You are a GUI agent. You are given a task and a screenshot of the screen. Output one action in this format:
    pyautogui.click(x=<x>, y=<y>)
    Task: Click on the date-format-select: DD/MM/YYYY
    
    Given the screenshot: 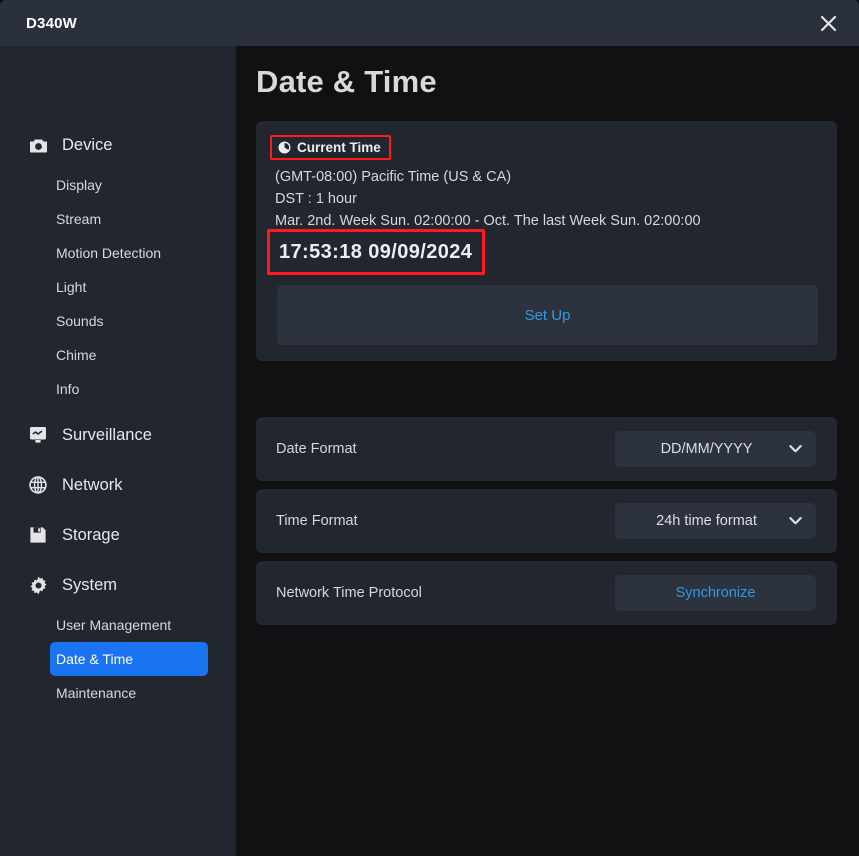 What is the action you would take?
    pyautogui.click(x=715, y=449)
    